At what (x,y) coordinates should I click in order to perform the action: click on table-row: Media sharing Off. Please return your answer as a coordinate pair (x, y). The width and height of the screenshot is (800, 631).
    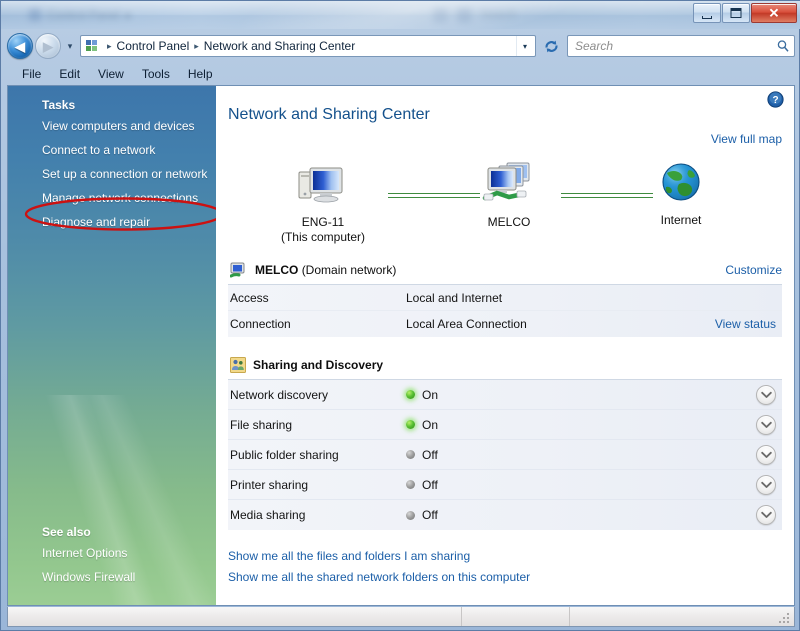
    Looking at the image, I should click on (505, 515).